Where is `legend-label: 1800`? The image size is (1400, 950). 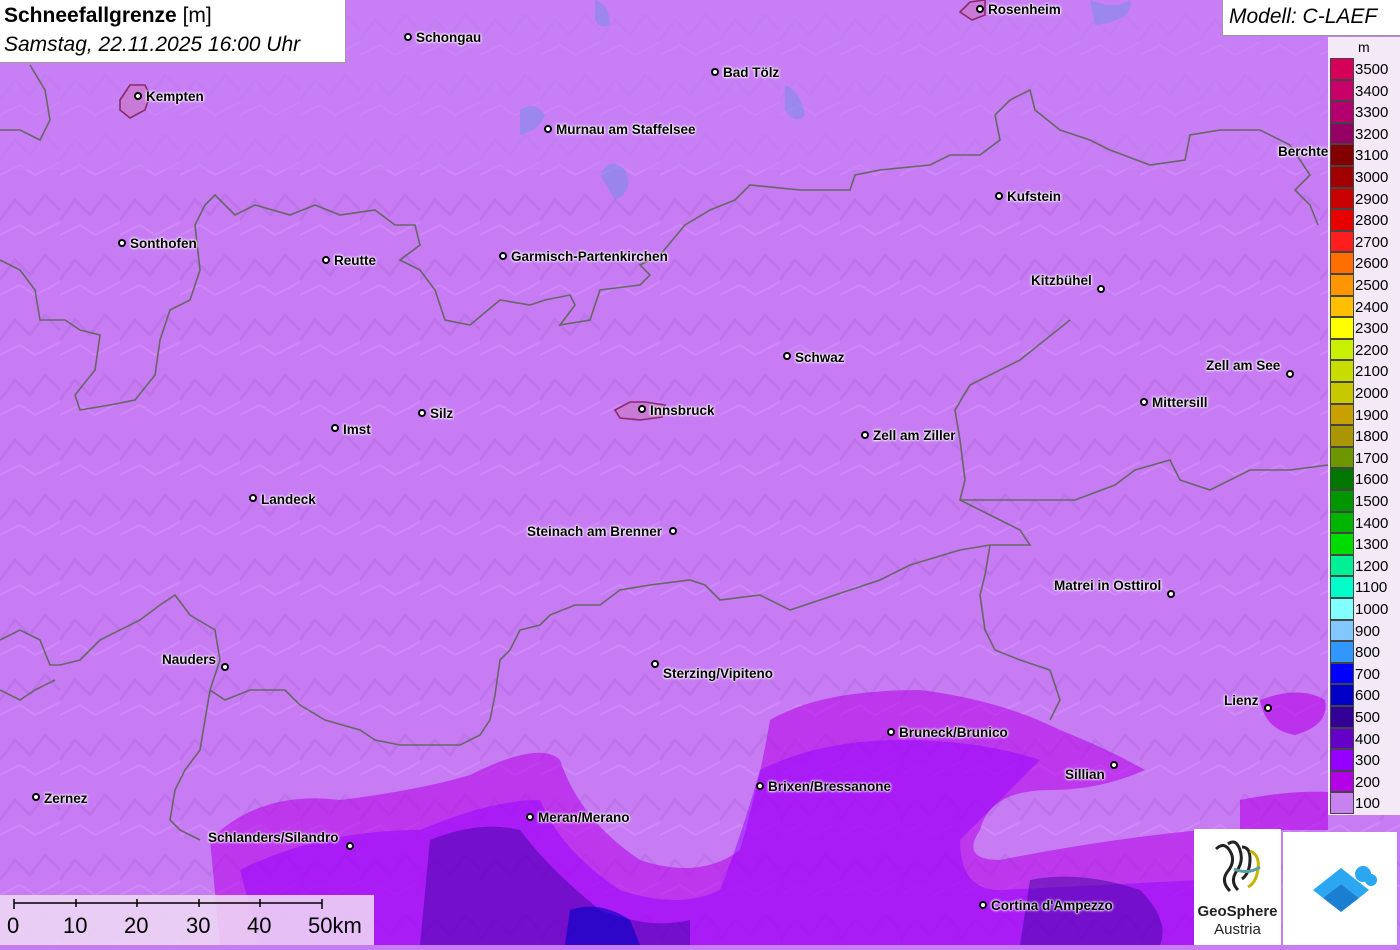 legend-label: 1800 is located at coordinates (1372, 437).